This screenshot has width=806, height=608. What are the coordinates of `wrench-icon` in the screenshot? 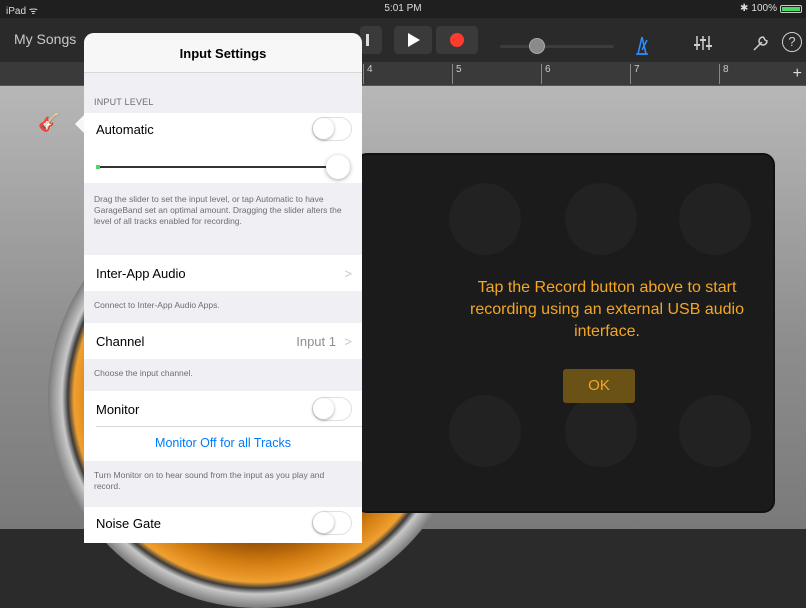 It's located at (761, 43).